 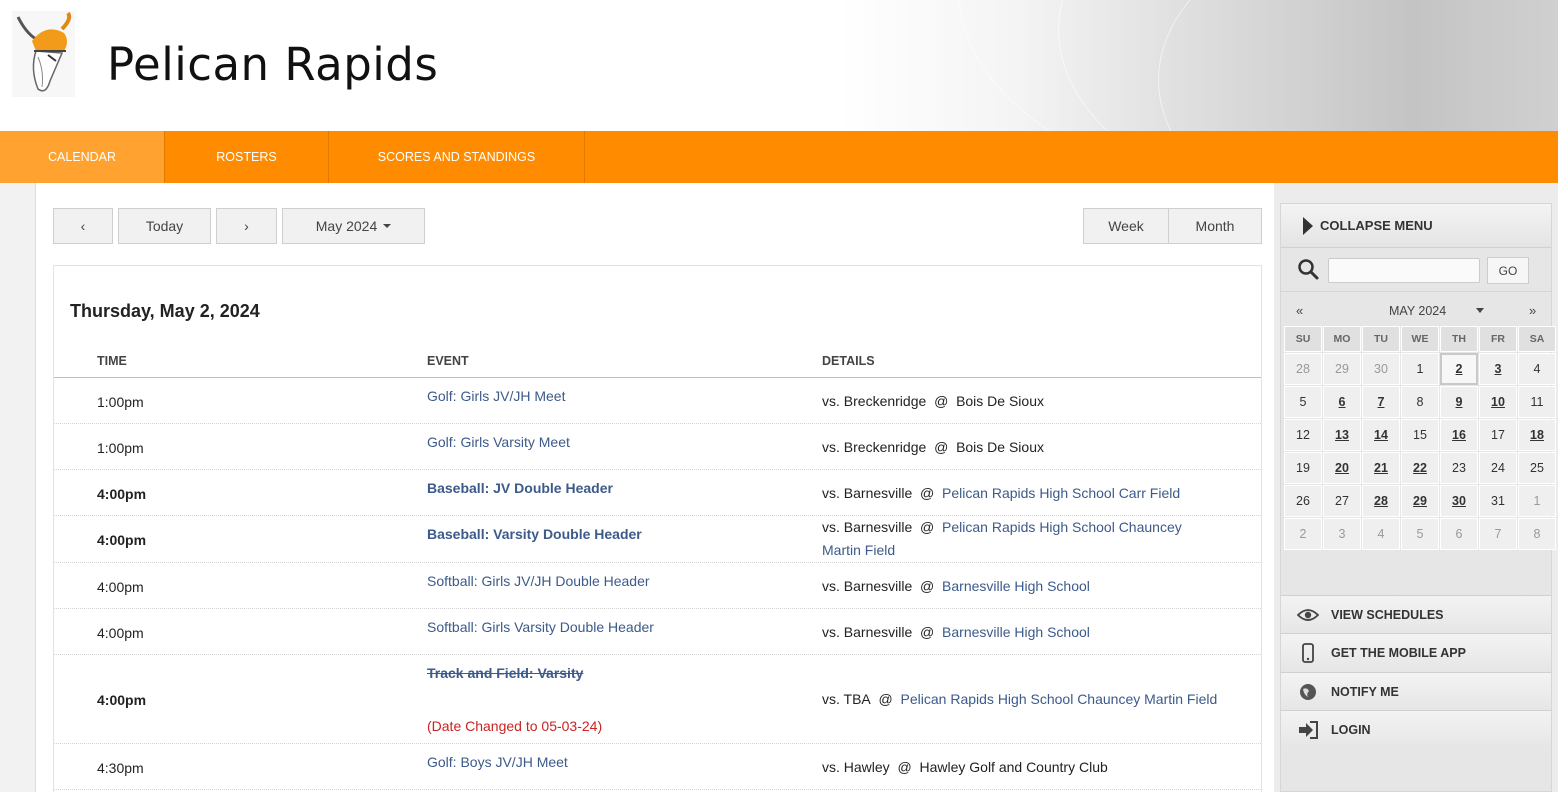 What do you see at coordinates (1420, 435) in the screenshot?
I see `calendar-day: 15` at bounding box center [1420, 435].